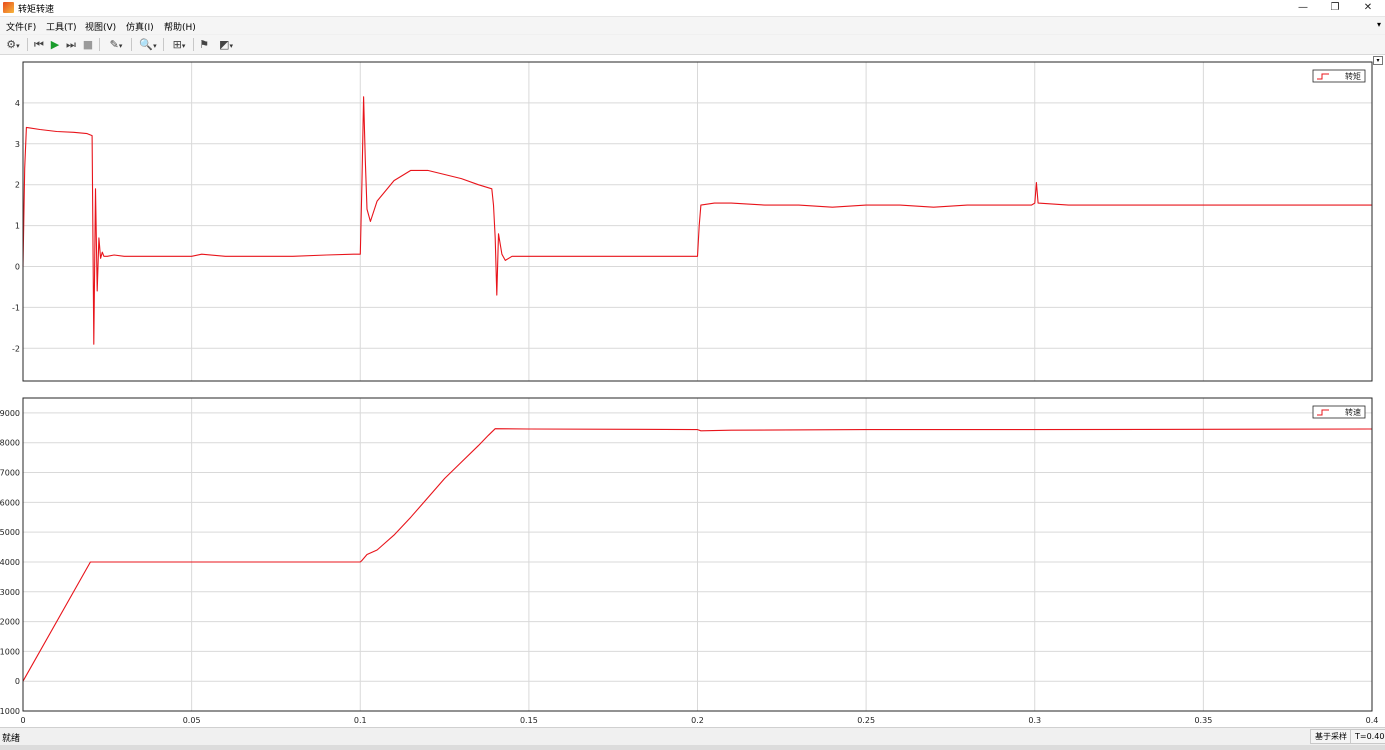 This screenshot has width=1385, height=750. What do you see at coordinates (1353, 76) in the screenshot?
I see `legend-label: 转矩` at bounding box center [1353, 76].